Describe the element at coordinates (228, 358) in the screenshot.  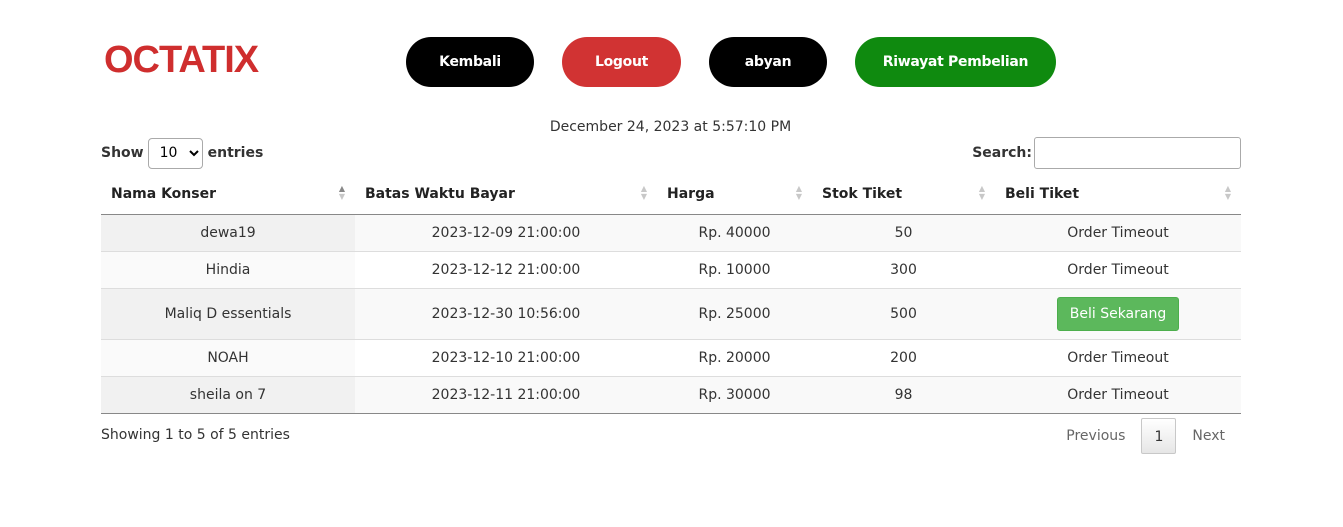
I see `concert-name-cell: NOAH` at that location.